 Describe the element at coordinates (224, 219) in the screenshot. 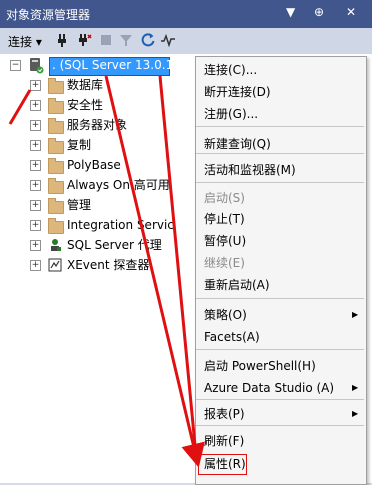

I see `context-menu-item: 停止(T)` at that location.